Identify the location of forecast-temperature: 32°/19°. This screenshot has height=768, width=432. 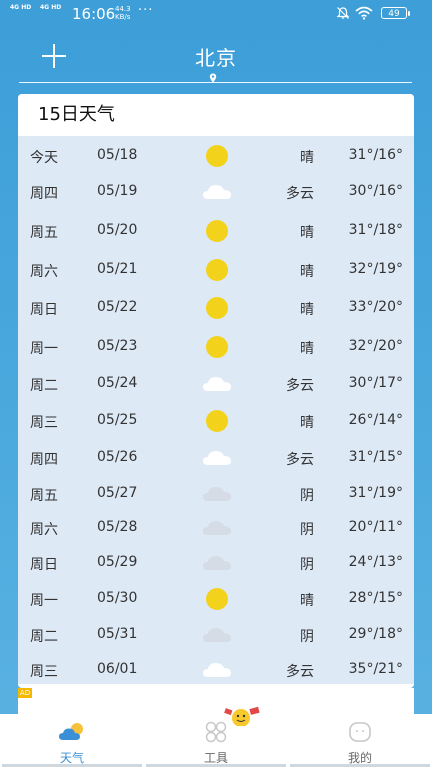
(375, 269).